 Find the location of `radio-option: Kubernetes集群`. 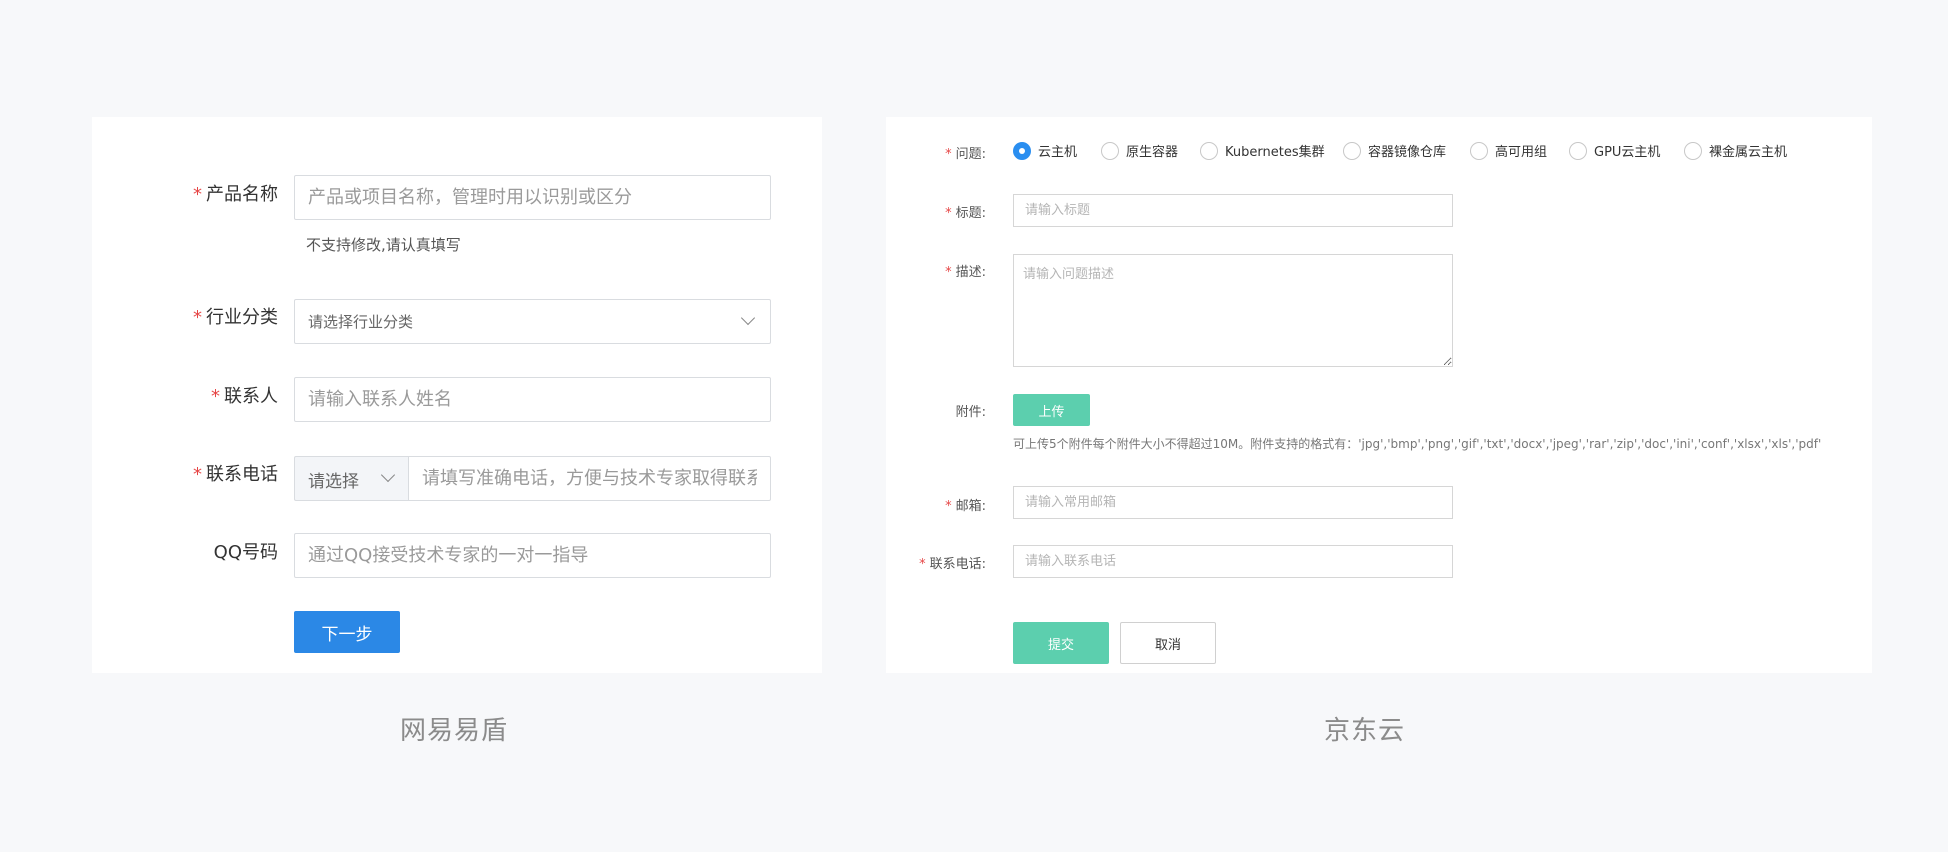

radio-option: Kubernetes集群 is located at coordinates (1262, 150).